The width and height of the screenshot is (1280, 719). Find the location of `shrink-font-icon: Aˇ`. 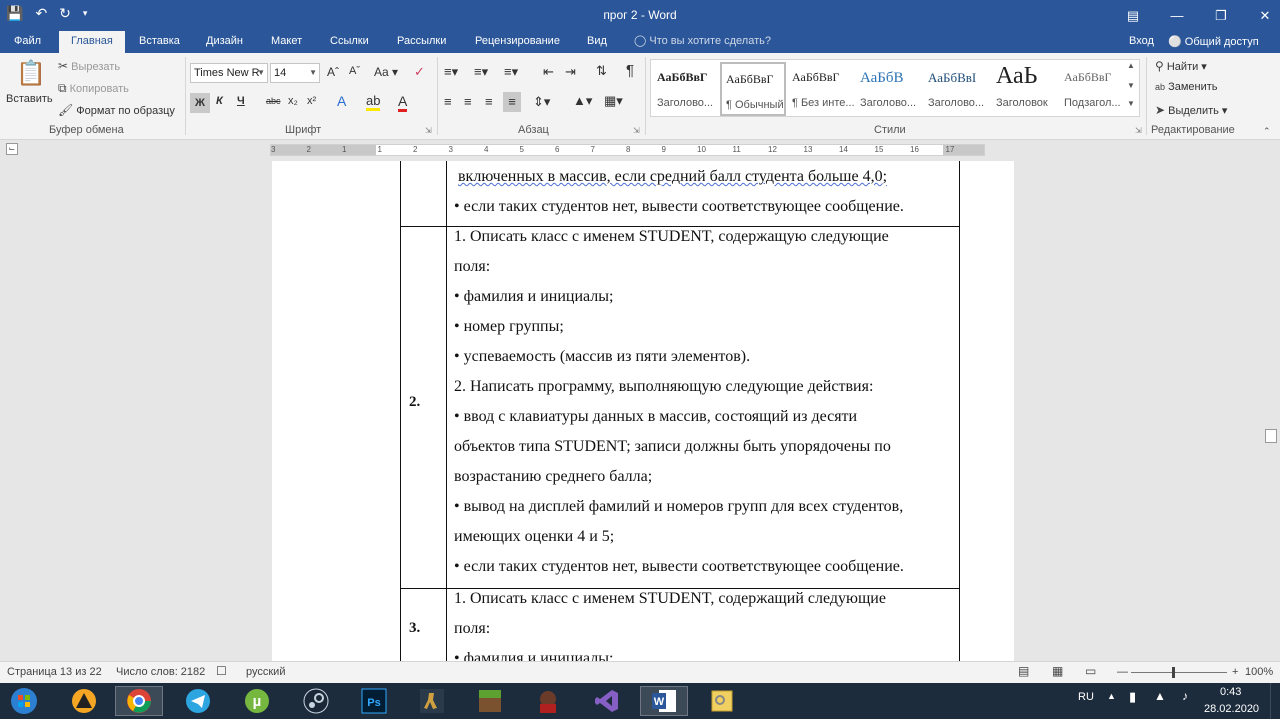

shrink-font-icon: Aˇ is located at coordinates (354, 71).